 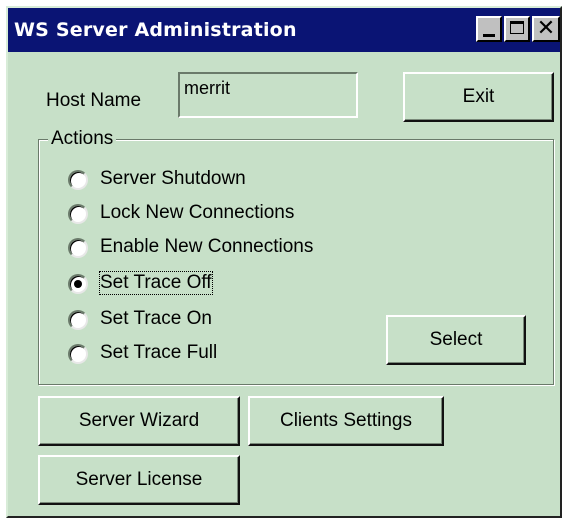 I want to click on radio-label: Lock New Connections, so click(x=197, y=212).